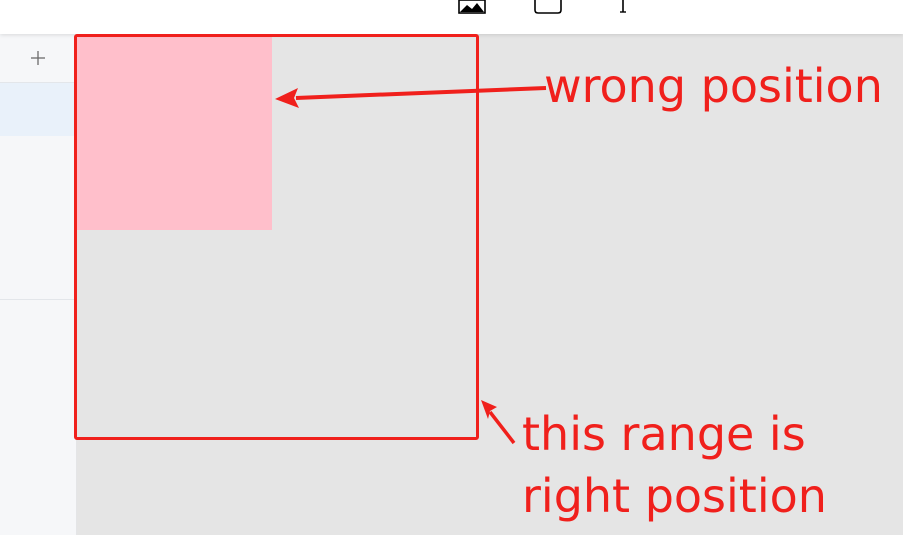 This screenshot has height=535, width=903. I want to click on add-page-button, so click(38, 58).